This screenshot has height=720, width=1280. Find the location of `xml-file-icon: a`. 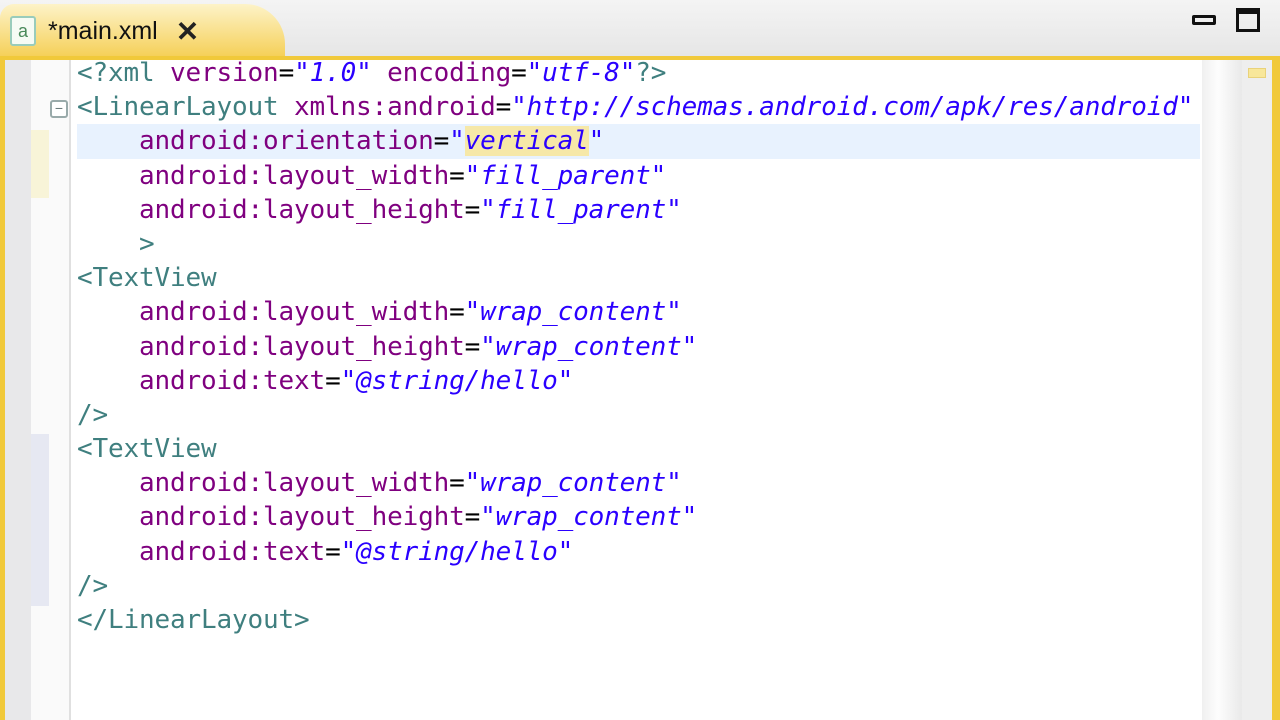

xml-file-icon: a is located at coordinates (23, 31).